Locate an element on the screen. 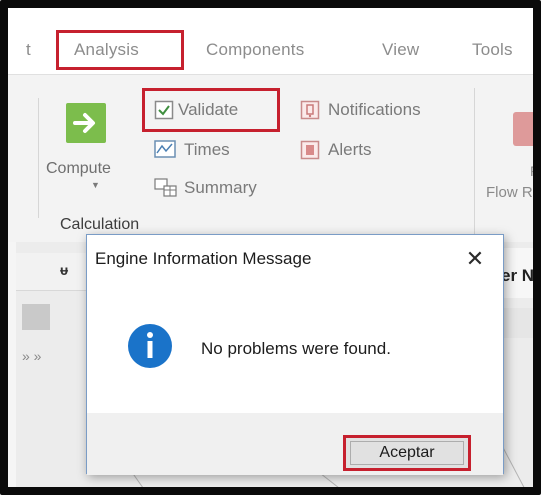  dialog-titlebar: Engine Information Message ✕ is located at coordinates (295, 261).